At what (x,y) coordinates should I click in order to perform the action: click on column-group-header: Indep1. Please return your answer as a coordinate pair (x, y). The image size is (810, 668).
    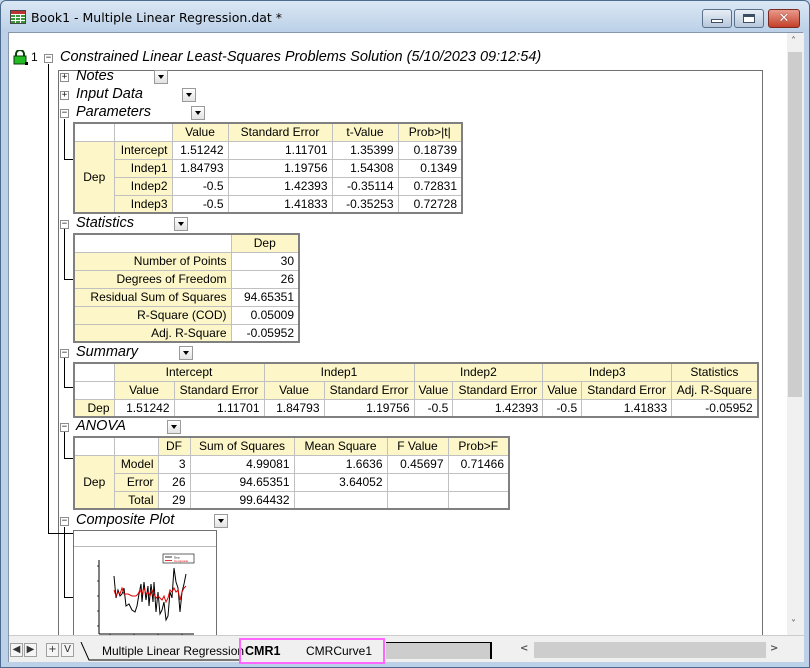
    Looking at the image, I should click on (339, 372).